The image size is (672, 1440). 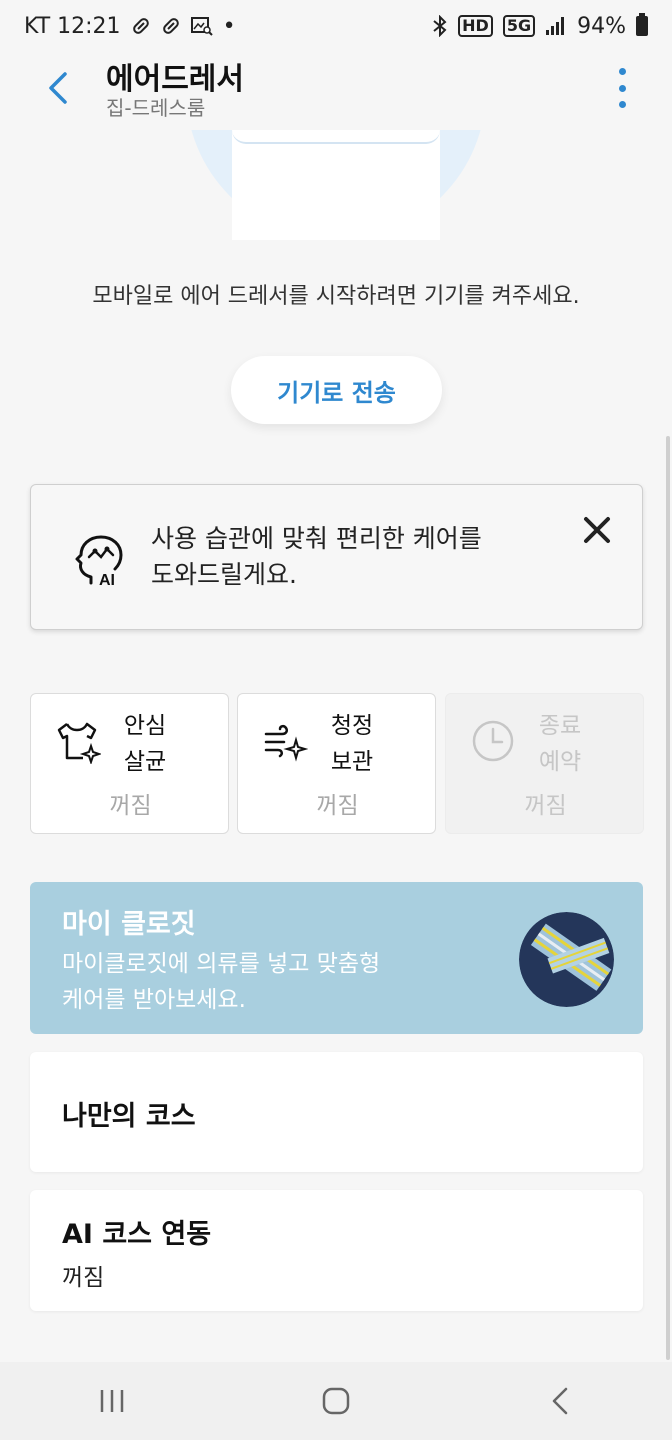 I want to click on my-course-title: 나만의 코스, so click(x=129, y=1116).